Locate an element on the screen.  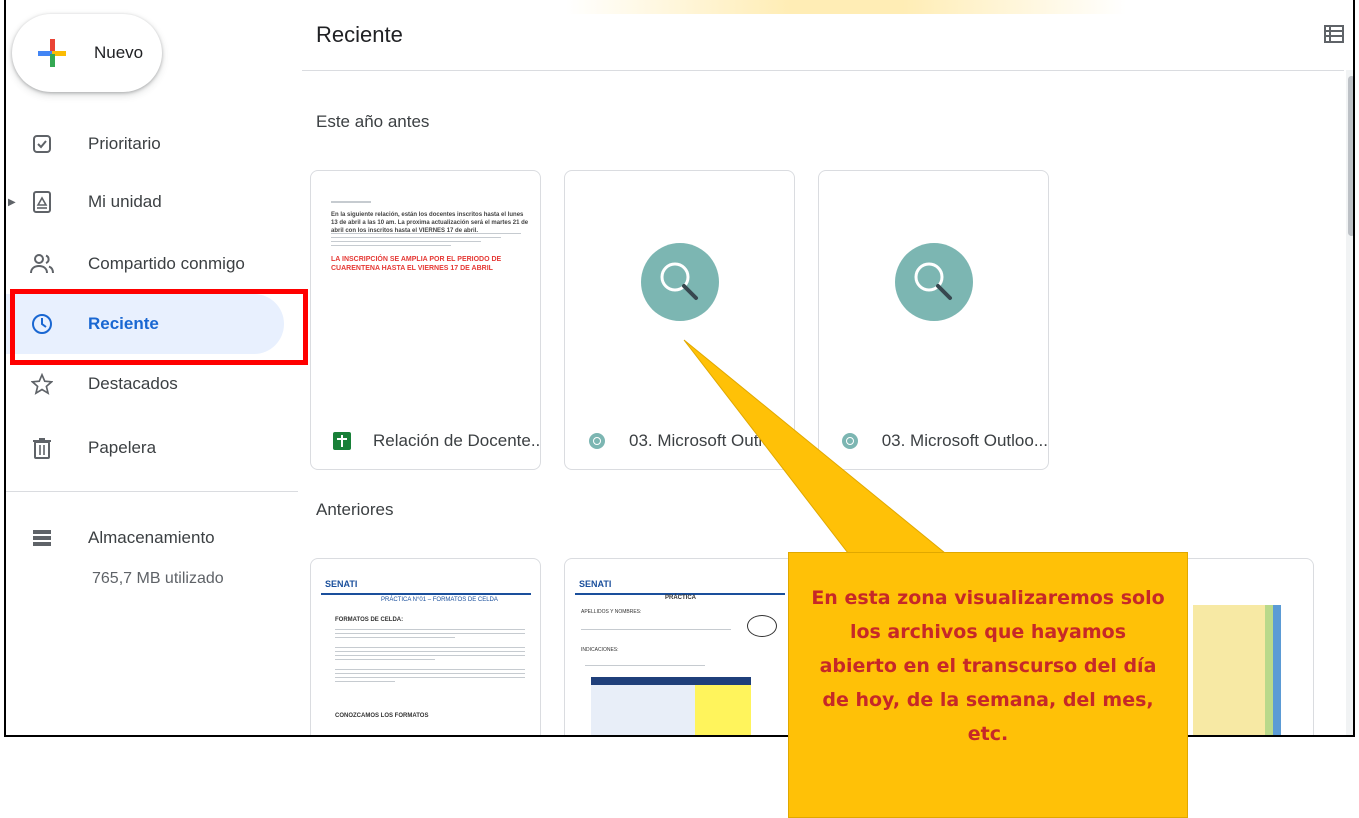
practice-title: PRÁCTICA is located at coordinates (680, 598).